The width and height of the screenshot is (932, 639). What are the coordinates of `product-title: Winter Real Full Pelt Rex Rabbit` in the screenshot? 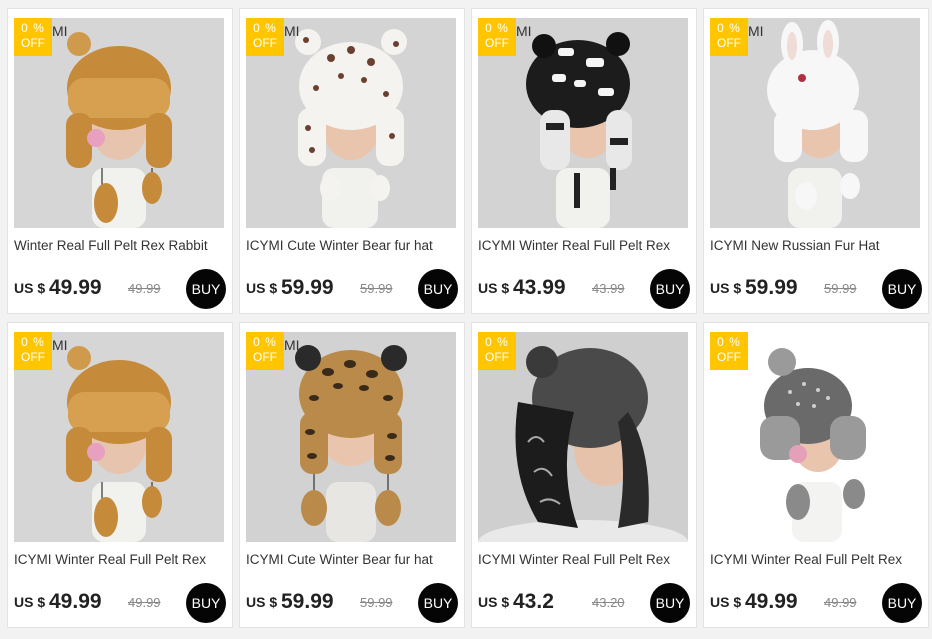 It's located at (120, 245).